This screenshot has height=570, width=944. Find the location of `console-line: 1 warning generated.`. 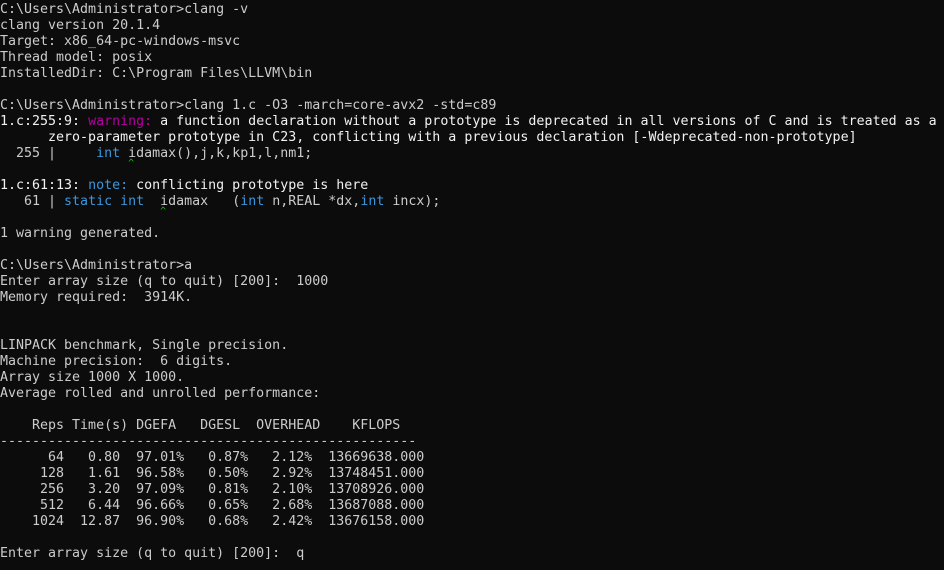

console-line: 1 warning generated. is located at coordinates (472, 234).